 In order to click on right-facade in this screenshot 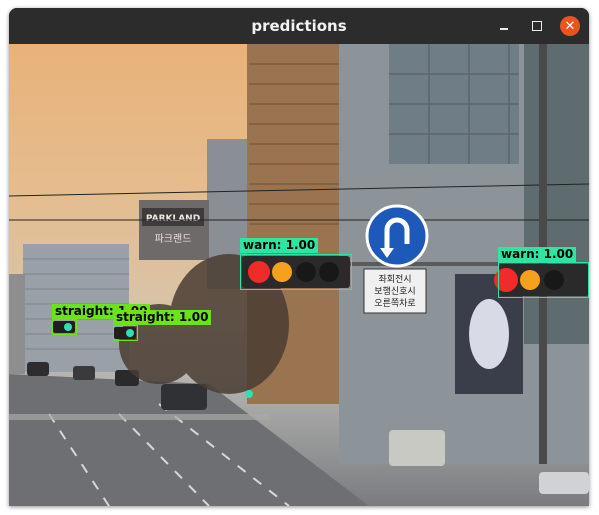, I will do `click(556, 194)`.